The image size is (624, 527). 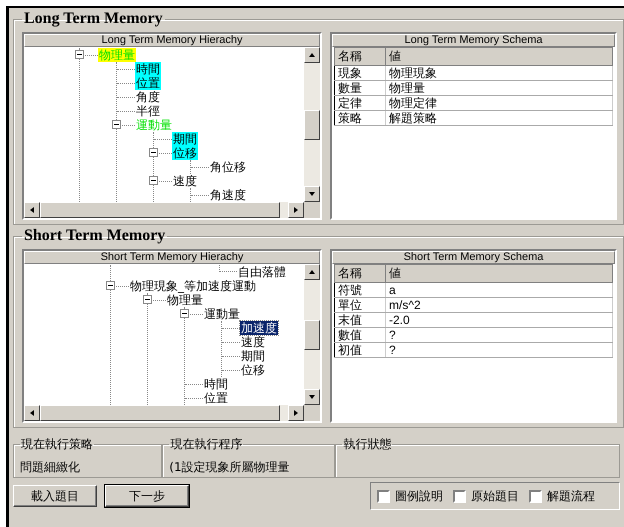 I want to click on table-cell: 數量, so click(x=360, y=88).